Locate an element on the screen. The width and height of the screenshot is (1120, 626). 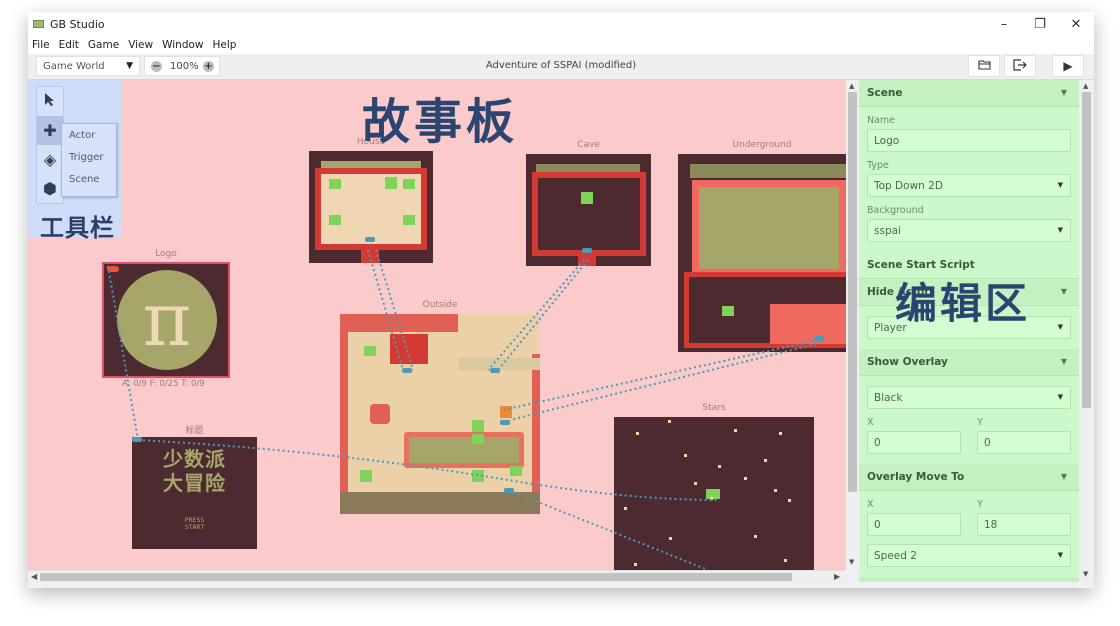
scene-title: 标题 少数派 大冒险 PRESS START is located at coordinates (194, 487).